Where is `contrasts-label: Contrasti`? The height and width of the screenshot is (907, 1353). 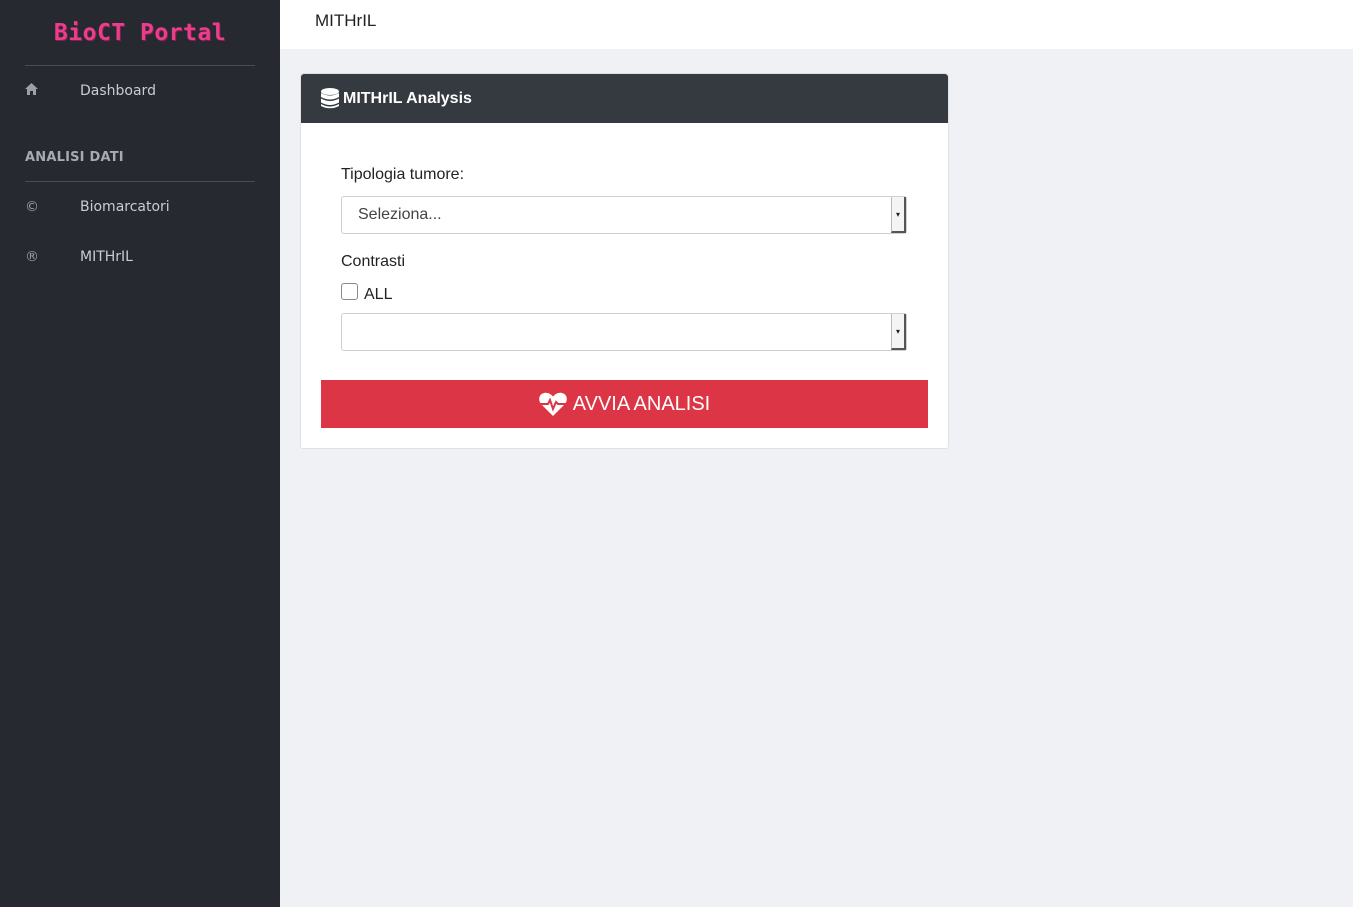 contrasts-label: Contrasti is located at coordinates (373, 261).